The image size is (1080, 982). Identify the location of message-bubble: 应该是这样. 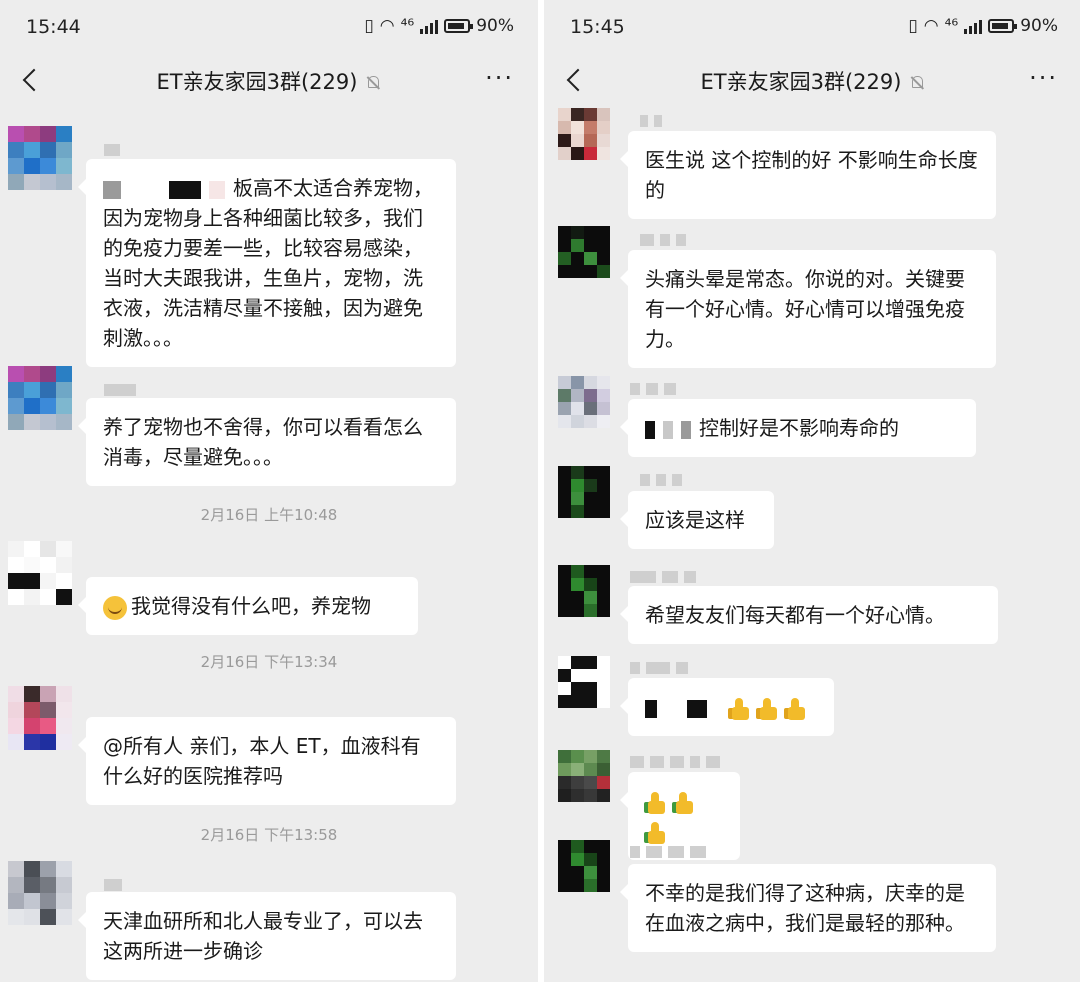
(697, 520).